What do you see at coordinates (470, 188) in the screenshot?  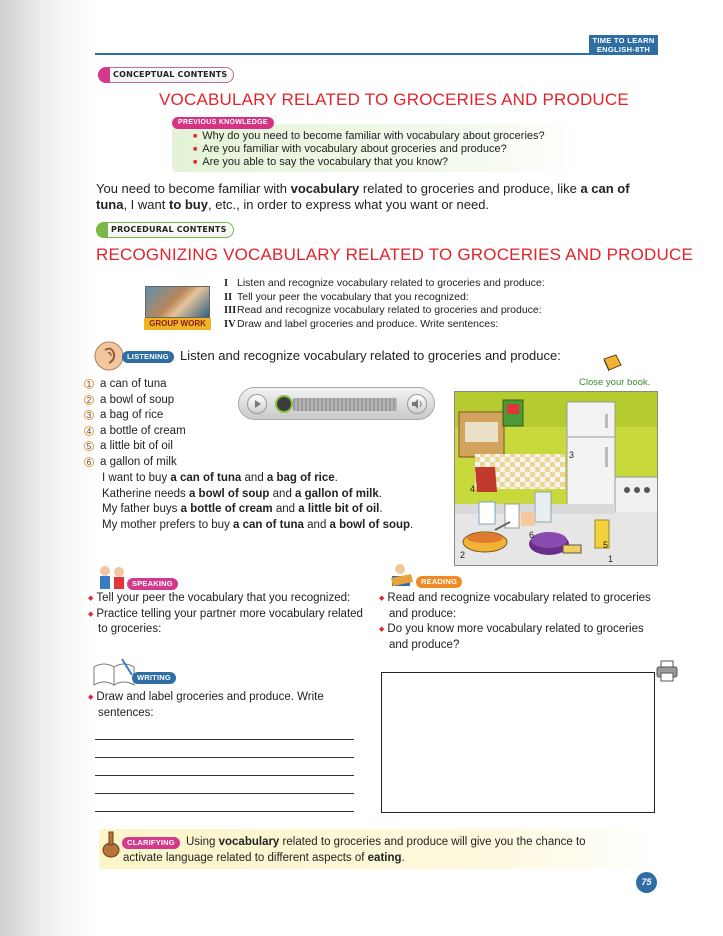 I see `intro-text: related to groceries and produce, like` at bounding box center [470, 188].